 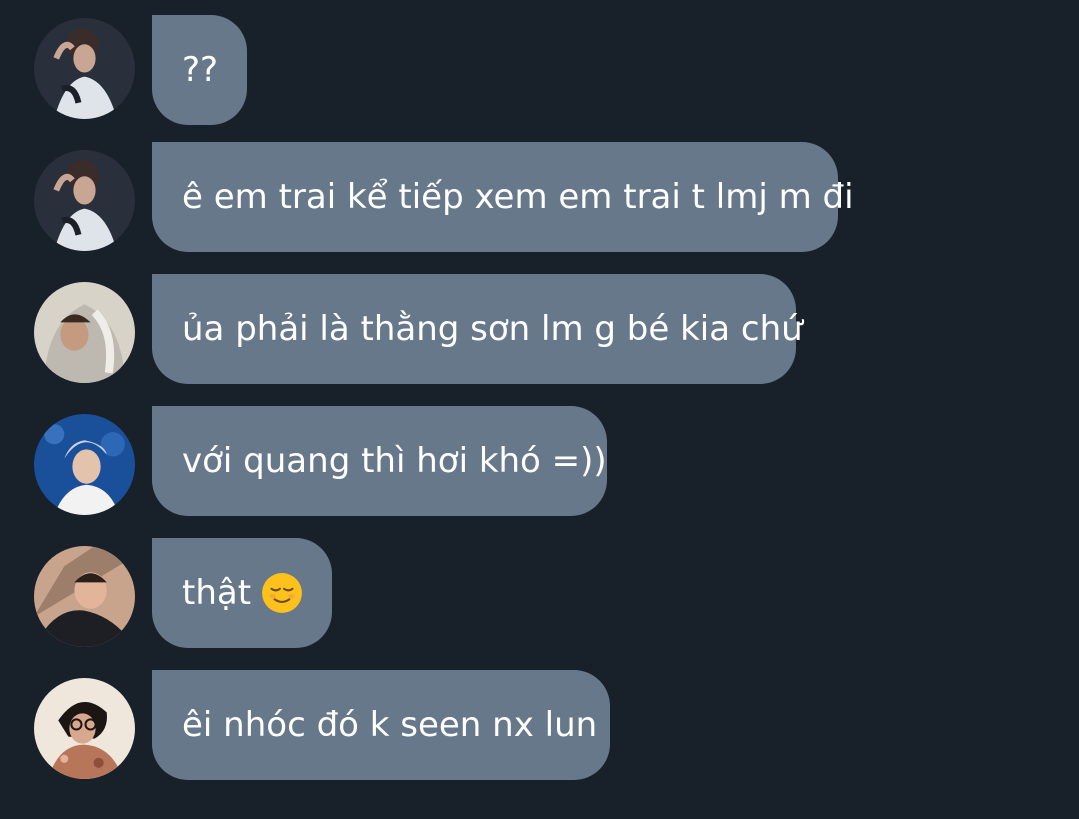 I want to click on message-text: ??, so click(x=200, y=70).